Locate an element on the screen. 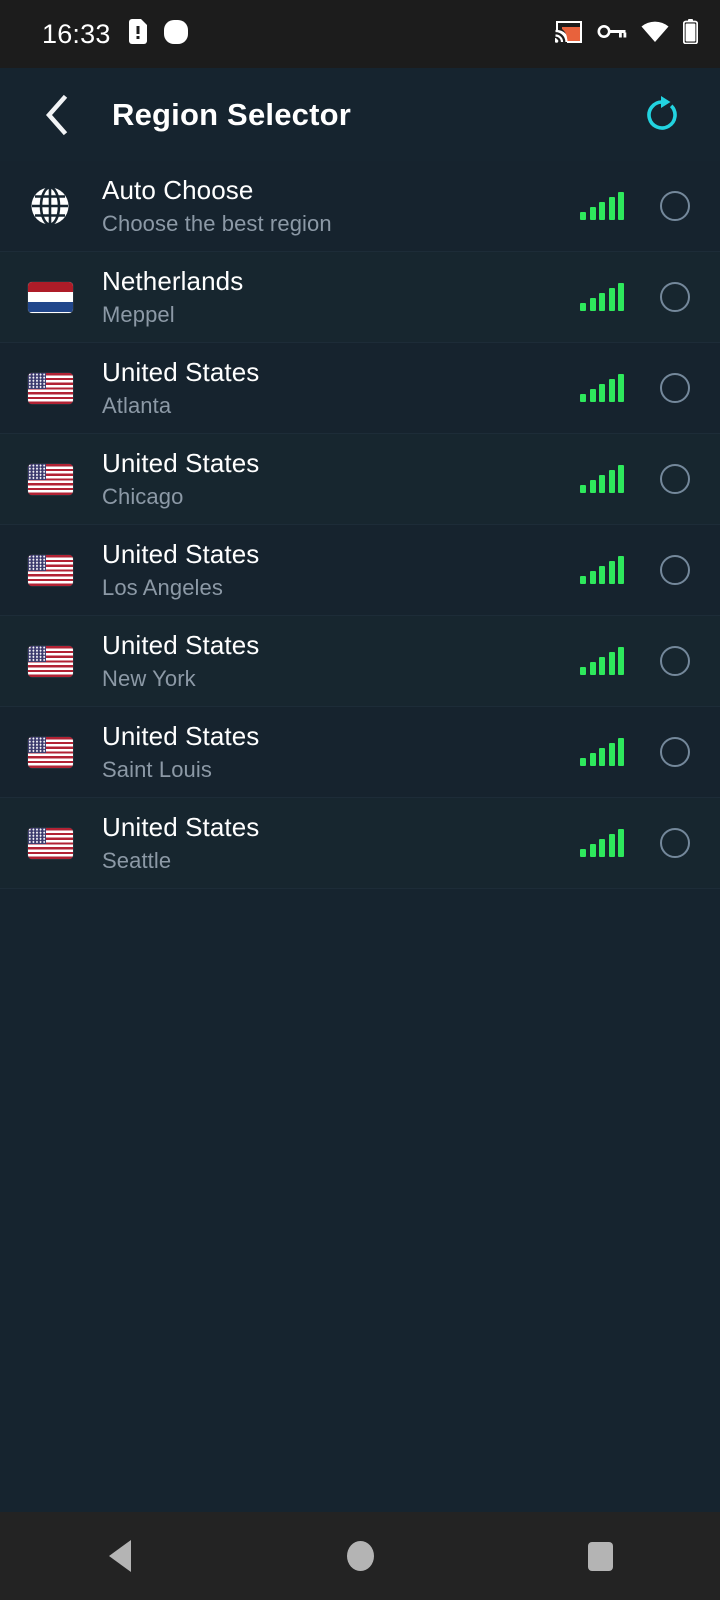  row-text: United States New York is located at coordinates (341, 661).